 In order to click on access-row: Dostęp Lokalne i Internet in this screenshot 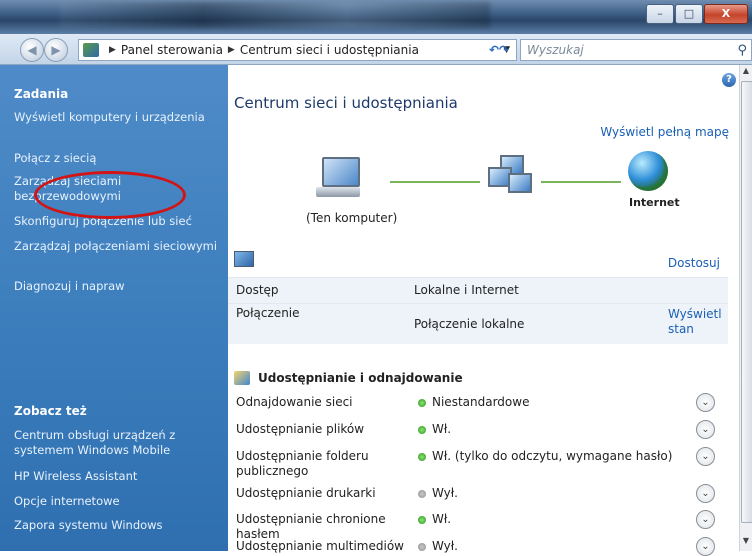, I will do `click(478, 290)`.